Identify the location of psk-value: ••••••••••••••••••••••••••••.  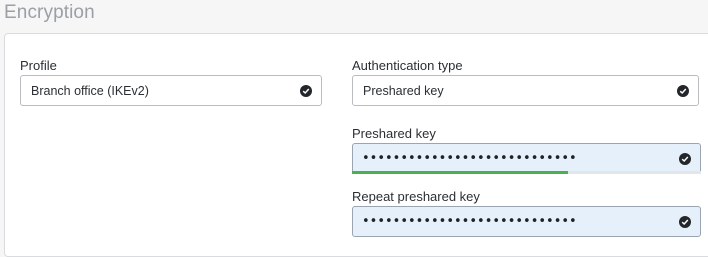
(469, 158).